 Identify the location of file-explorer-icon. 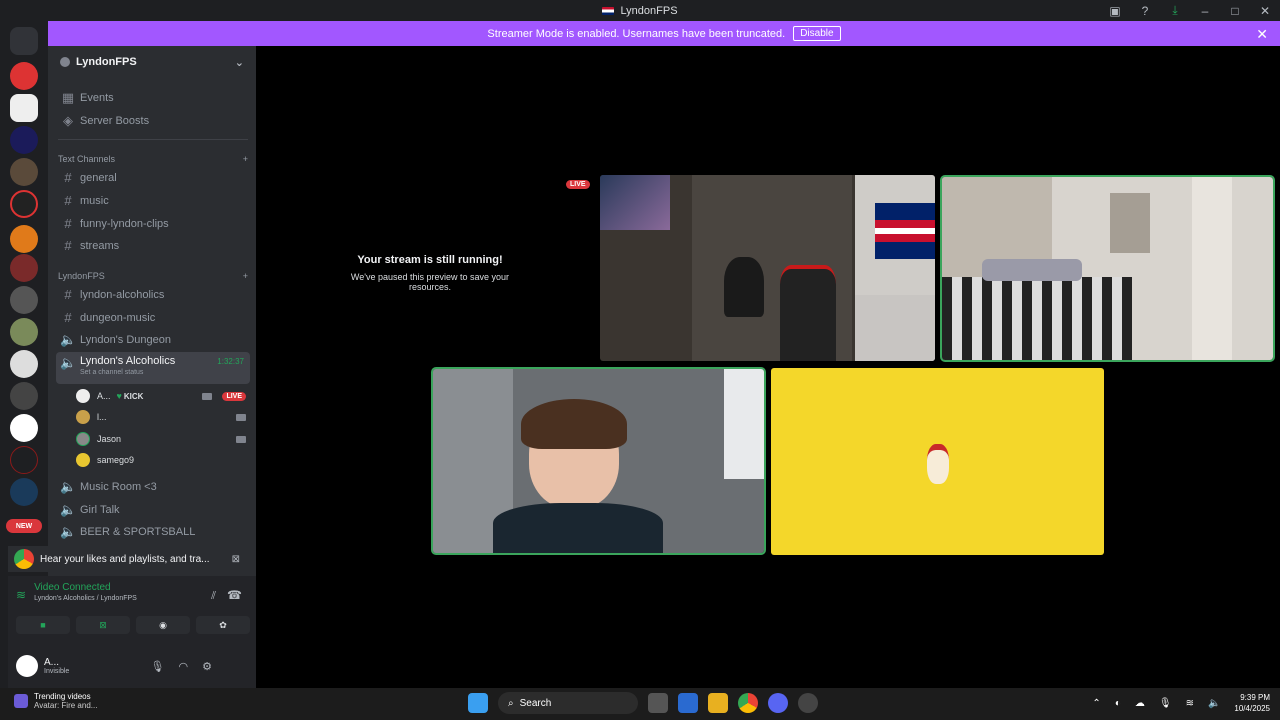
(718, 703).